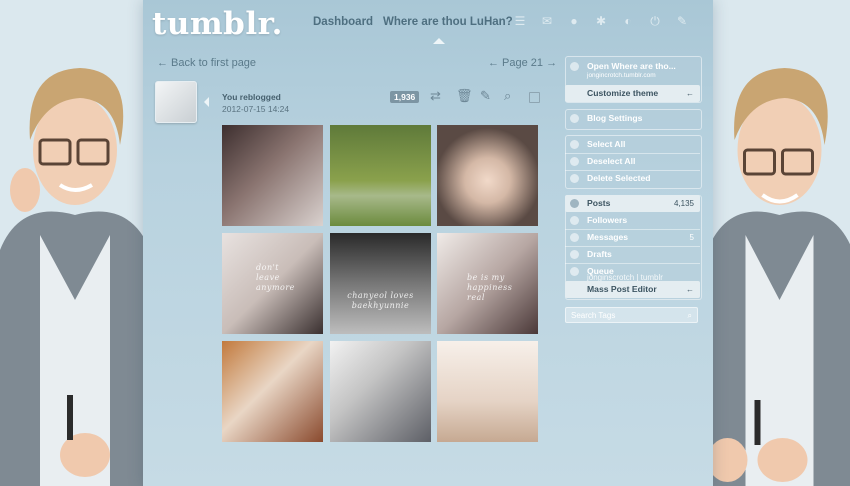  Describe the element at coordinates (574, 118) in the screenshot. I see `gear-icon` at that location.